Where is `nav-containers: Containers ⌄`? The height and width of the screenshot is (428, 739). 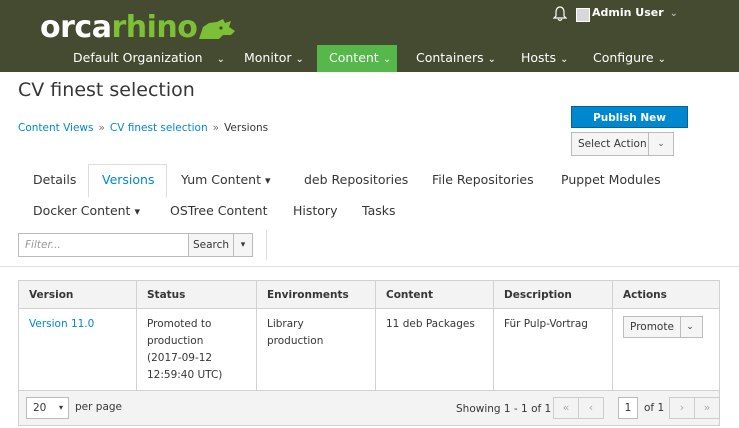 nav-containers: Containers ⌄ is located at coordinates (456, 59).